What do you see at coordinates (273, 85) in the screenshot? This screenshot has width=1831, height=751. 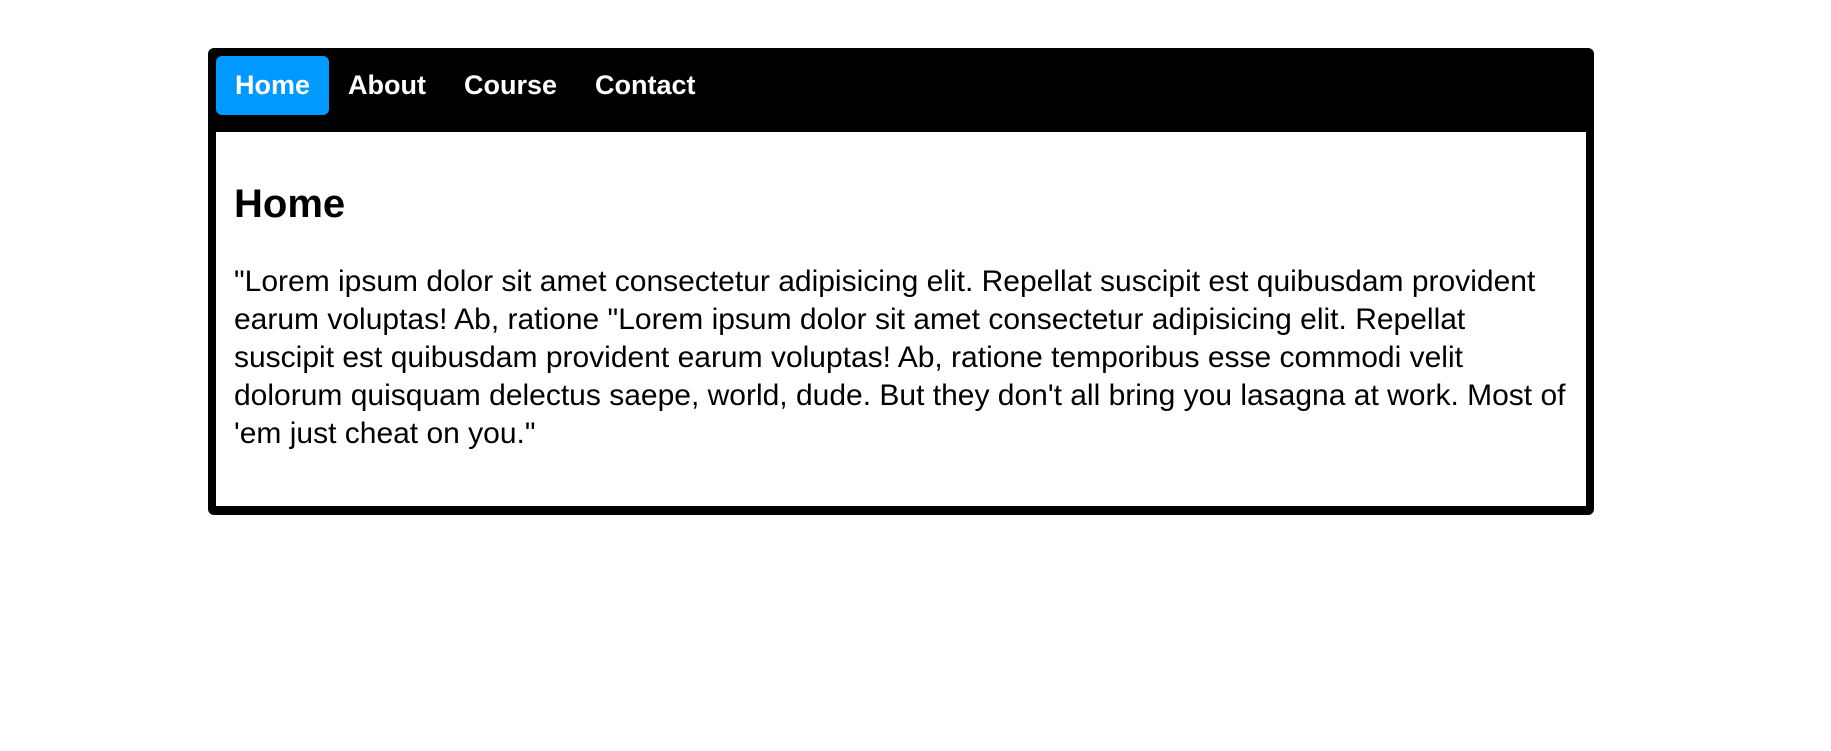 I see `tab-home: Home` at bounding box center [273, 85].